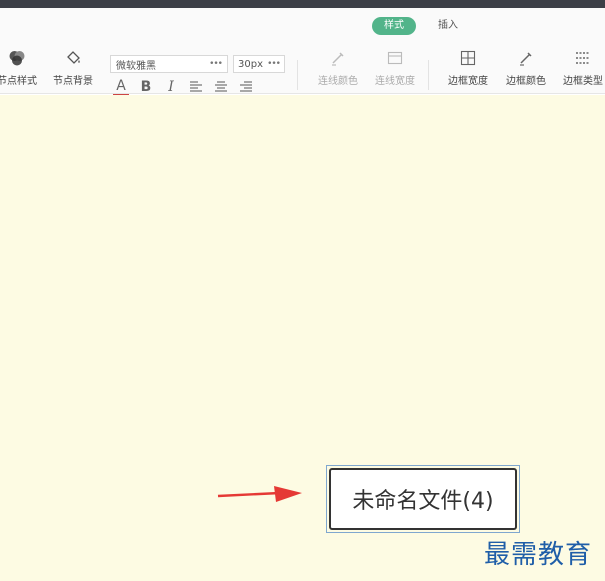  Describe the element at coordinates (17, 58) in the screenshot. I see `node-style-icon` at that location.